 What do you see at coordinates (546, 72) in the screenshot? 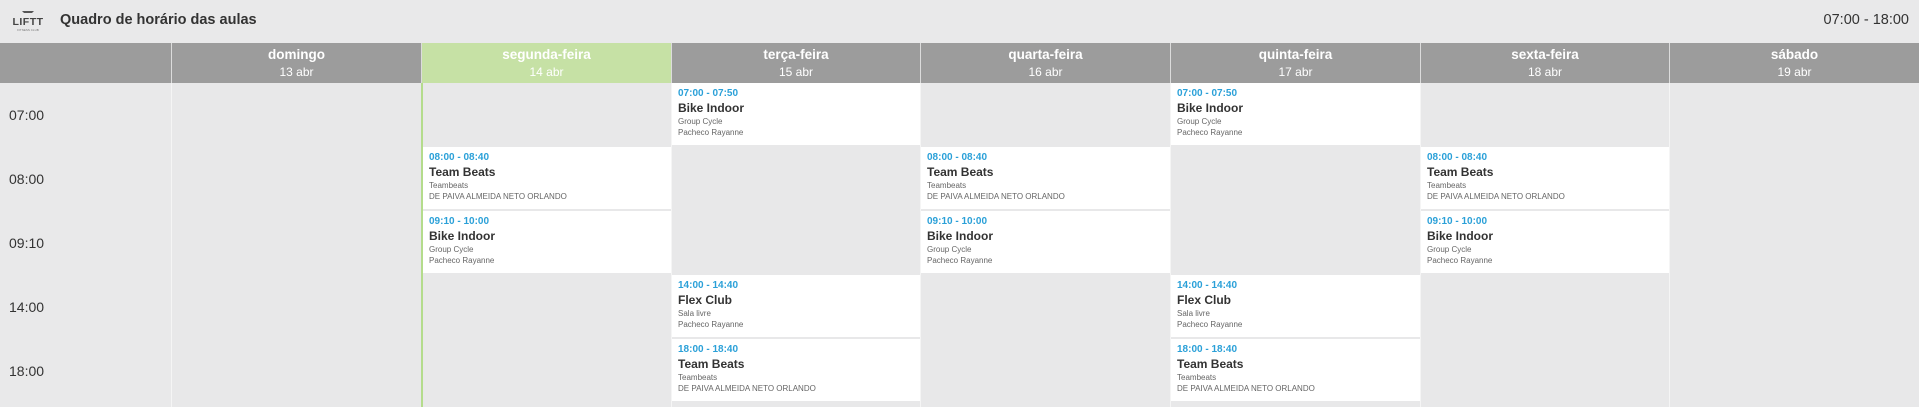
I see `day-date: 14 abr` at bounding box center [546, 72].